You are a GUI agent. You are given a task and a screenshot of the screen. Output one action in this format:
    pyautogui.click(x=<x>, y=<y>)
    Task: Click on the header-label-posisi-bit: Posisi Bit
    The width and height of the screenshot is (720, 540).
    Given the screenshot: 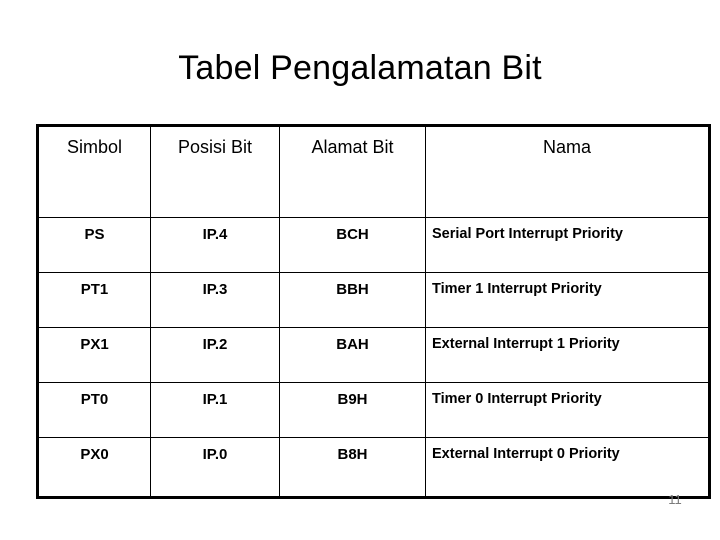 What is the action you would take?
    pyautogui.click(x=215, y=147)
    